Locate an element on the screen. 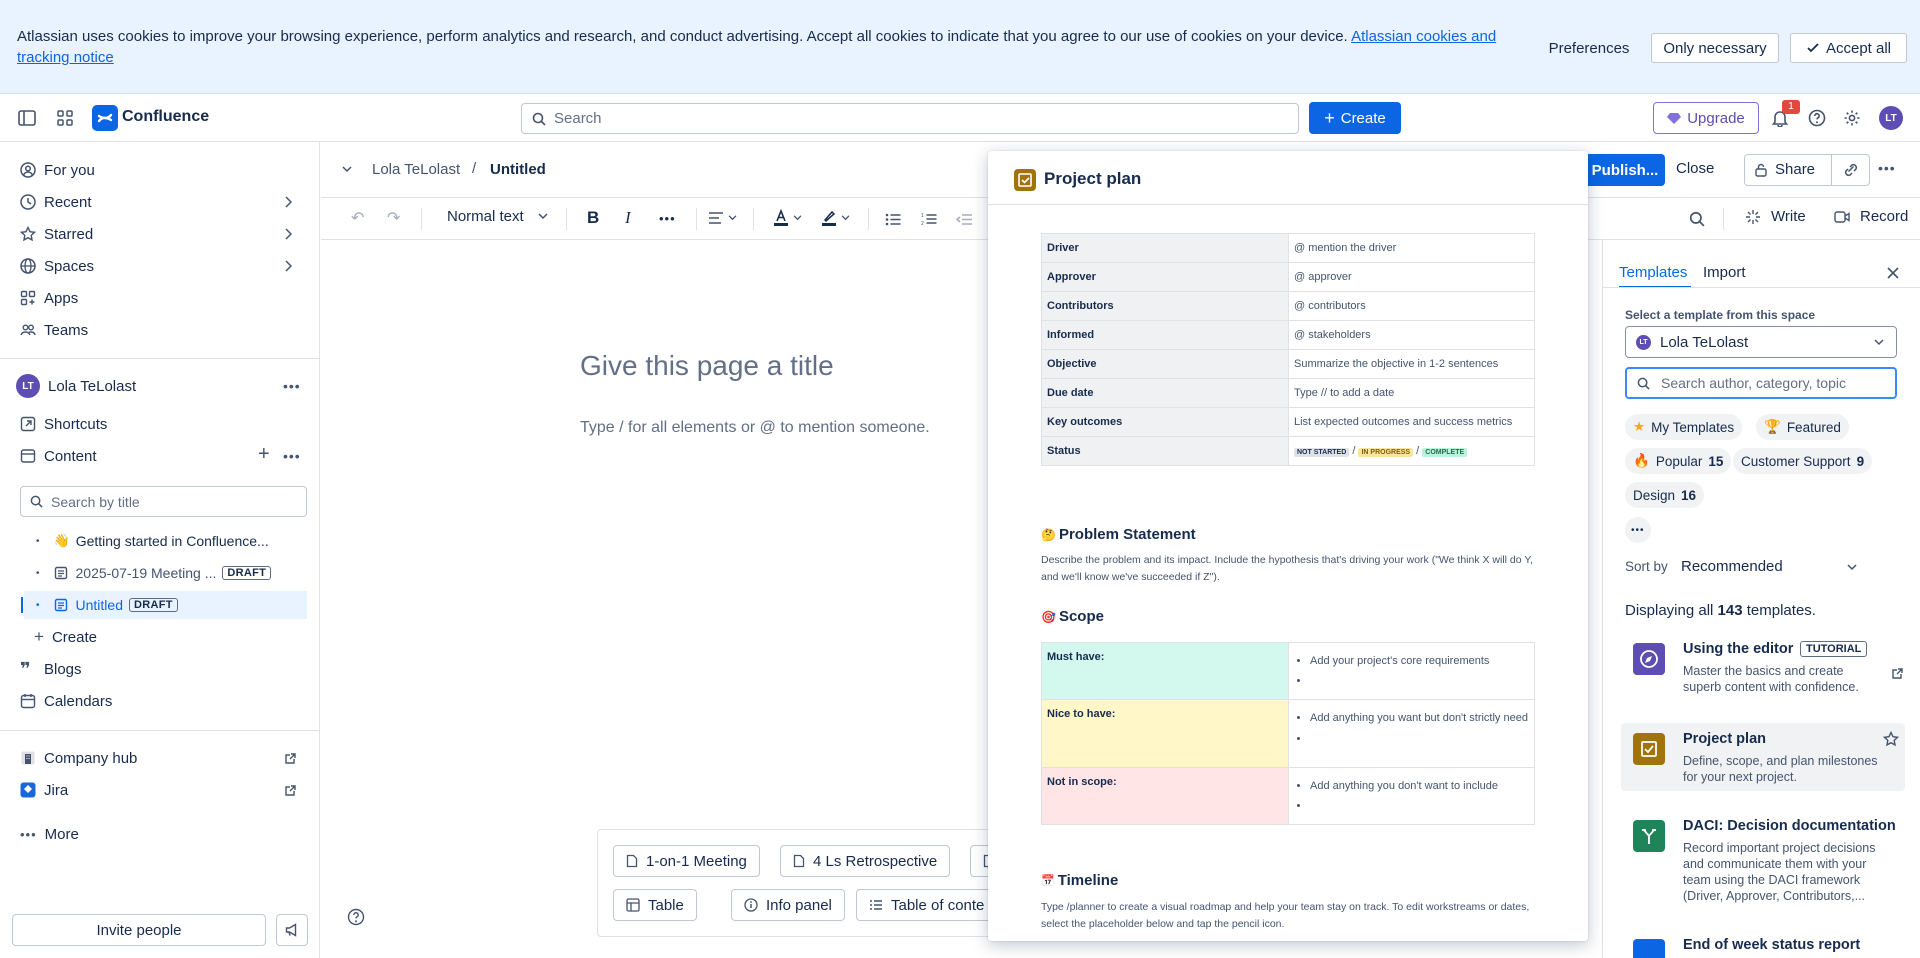  sidebar-item-apps: Apps is located at coordinates (49, 298).